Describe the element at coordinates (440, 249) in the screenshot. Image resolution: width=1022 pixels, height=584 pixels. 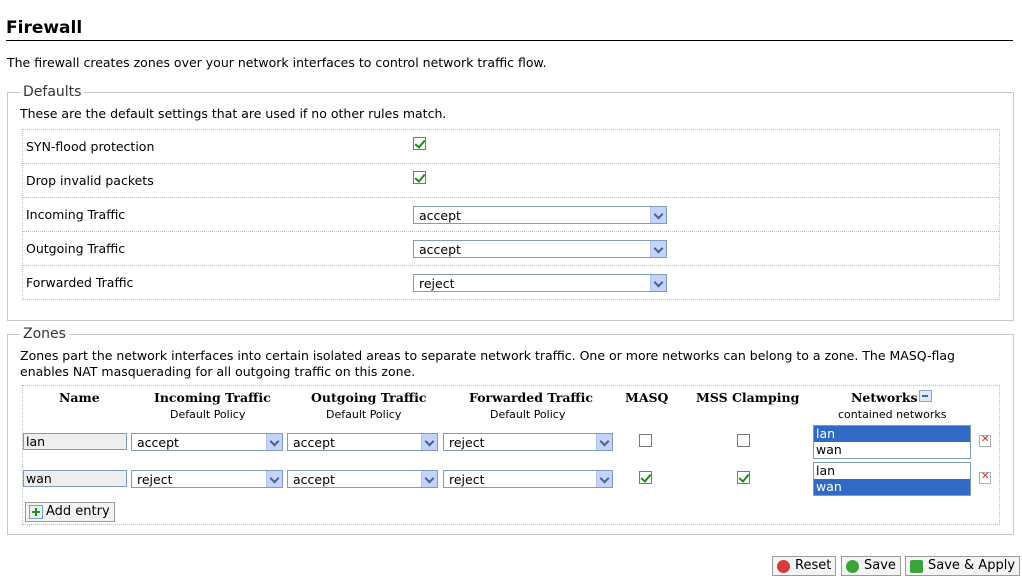
I see `outgoing-traffic-value: accept` at that location.